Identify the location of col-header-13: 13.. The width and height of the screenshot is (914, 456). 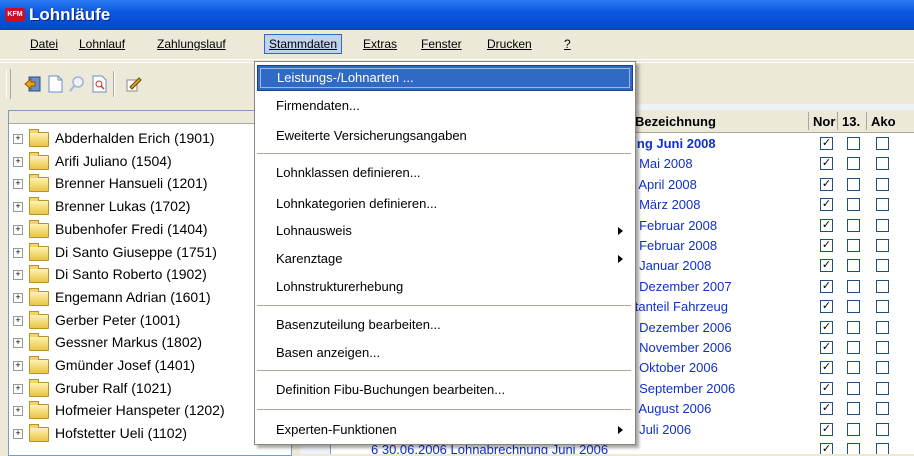
(851, 121).